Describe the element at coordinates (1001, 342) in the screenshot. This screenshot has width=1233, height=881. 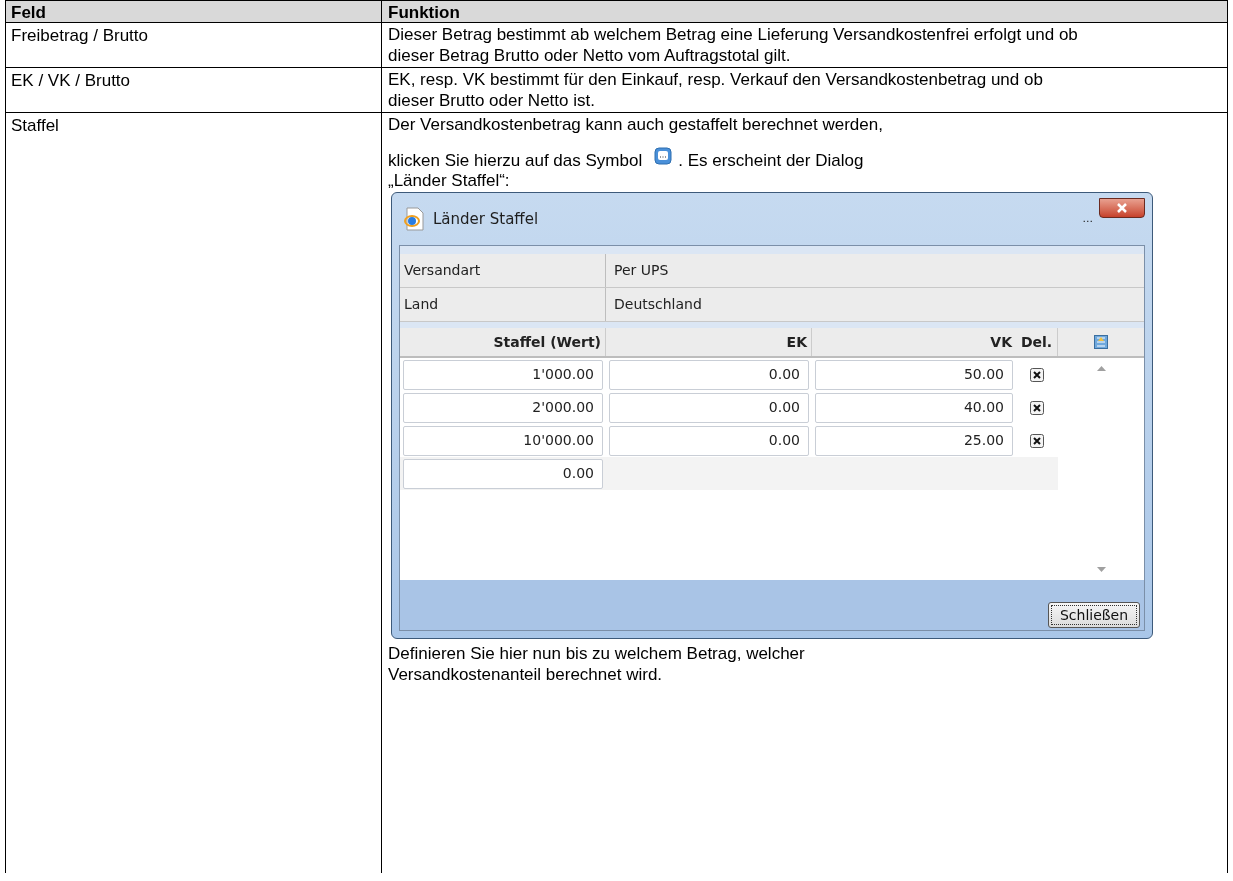
I see `column-header: VK` at that location.